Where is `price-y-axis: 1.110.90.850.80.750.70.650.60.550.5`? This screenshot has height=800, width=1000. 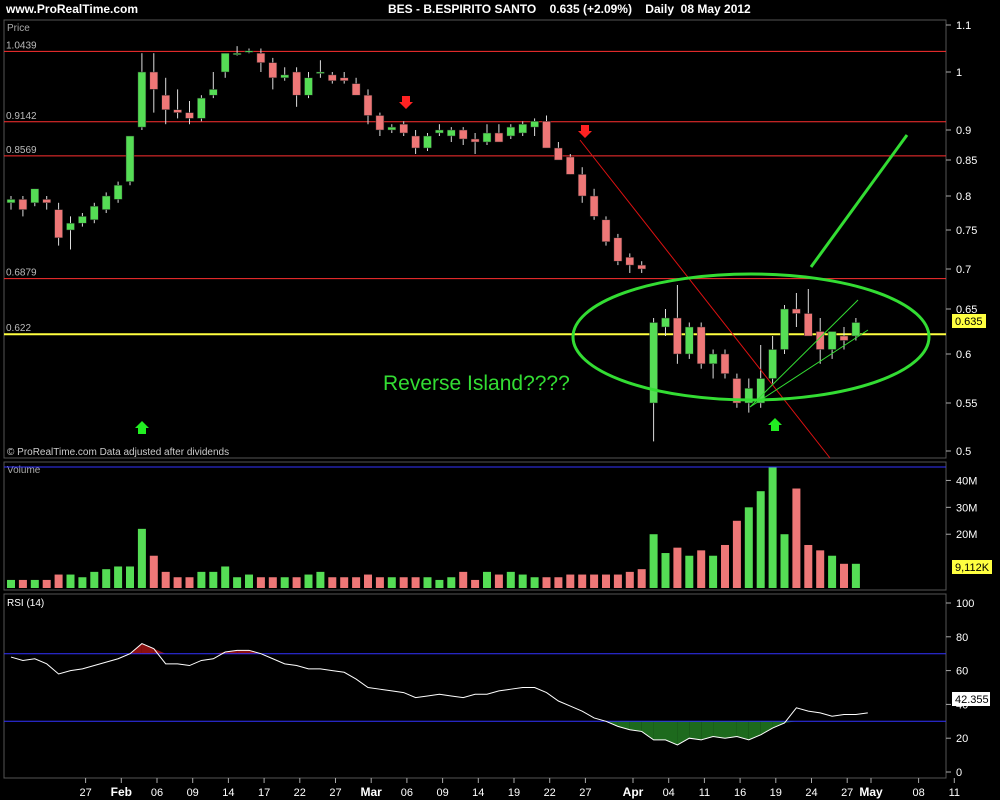
price-y-axis: 1.110.90.850.80.750.70.650.60.550.5 is located at coordinates (961, 239).